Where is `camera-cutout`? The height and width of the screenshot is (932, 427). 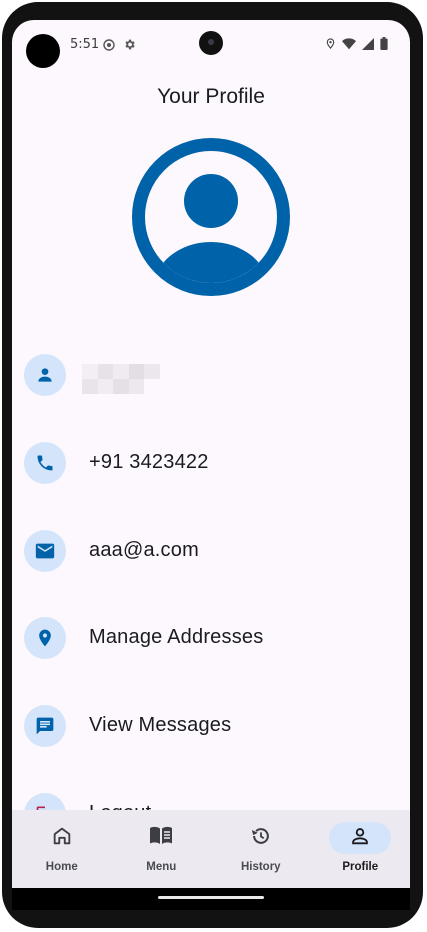
camera-cutout is located at coordinates (43, 51).